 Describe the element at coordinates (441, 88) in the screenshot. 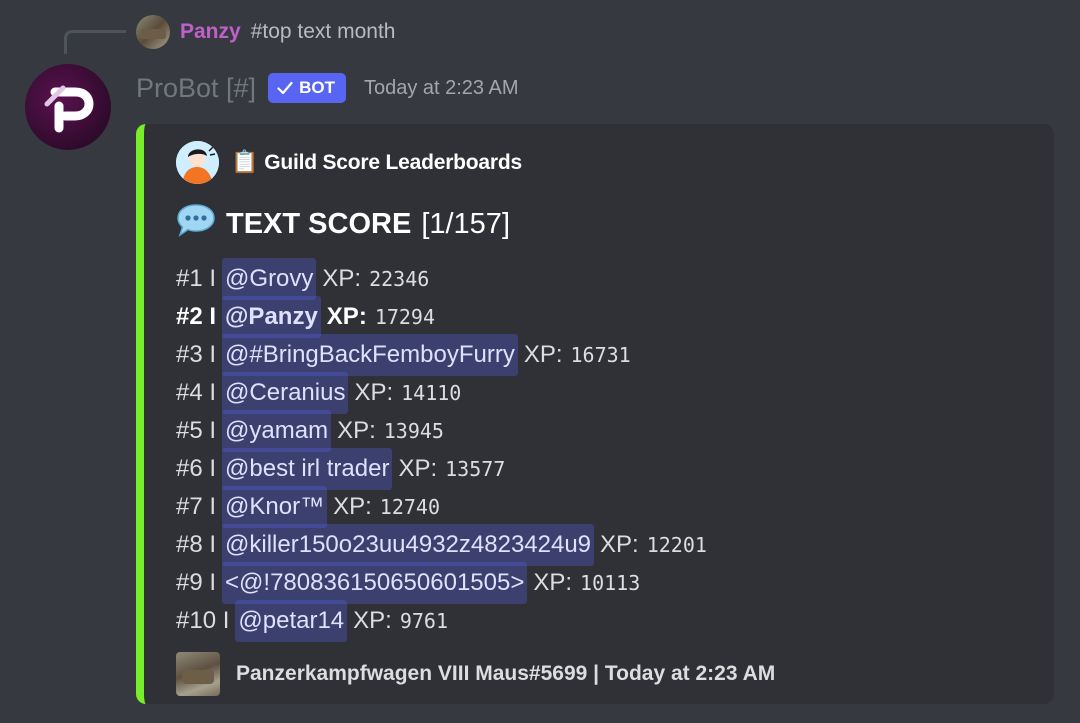

I see `message-timestamp: Today at 2:23 AM` at that location.